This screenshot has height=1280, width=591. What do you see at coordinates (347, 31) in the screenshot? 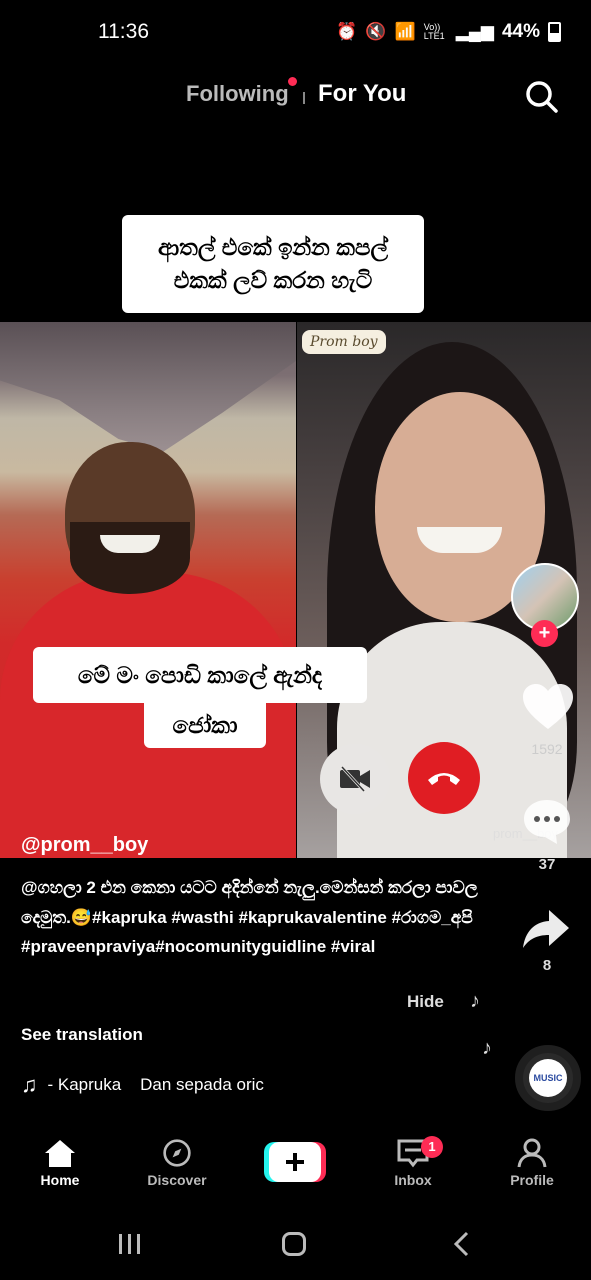
I see `alarm-icon: ⏰` at bounding box center [347, 31].